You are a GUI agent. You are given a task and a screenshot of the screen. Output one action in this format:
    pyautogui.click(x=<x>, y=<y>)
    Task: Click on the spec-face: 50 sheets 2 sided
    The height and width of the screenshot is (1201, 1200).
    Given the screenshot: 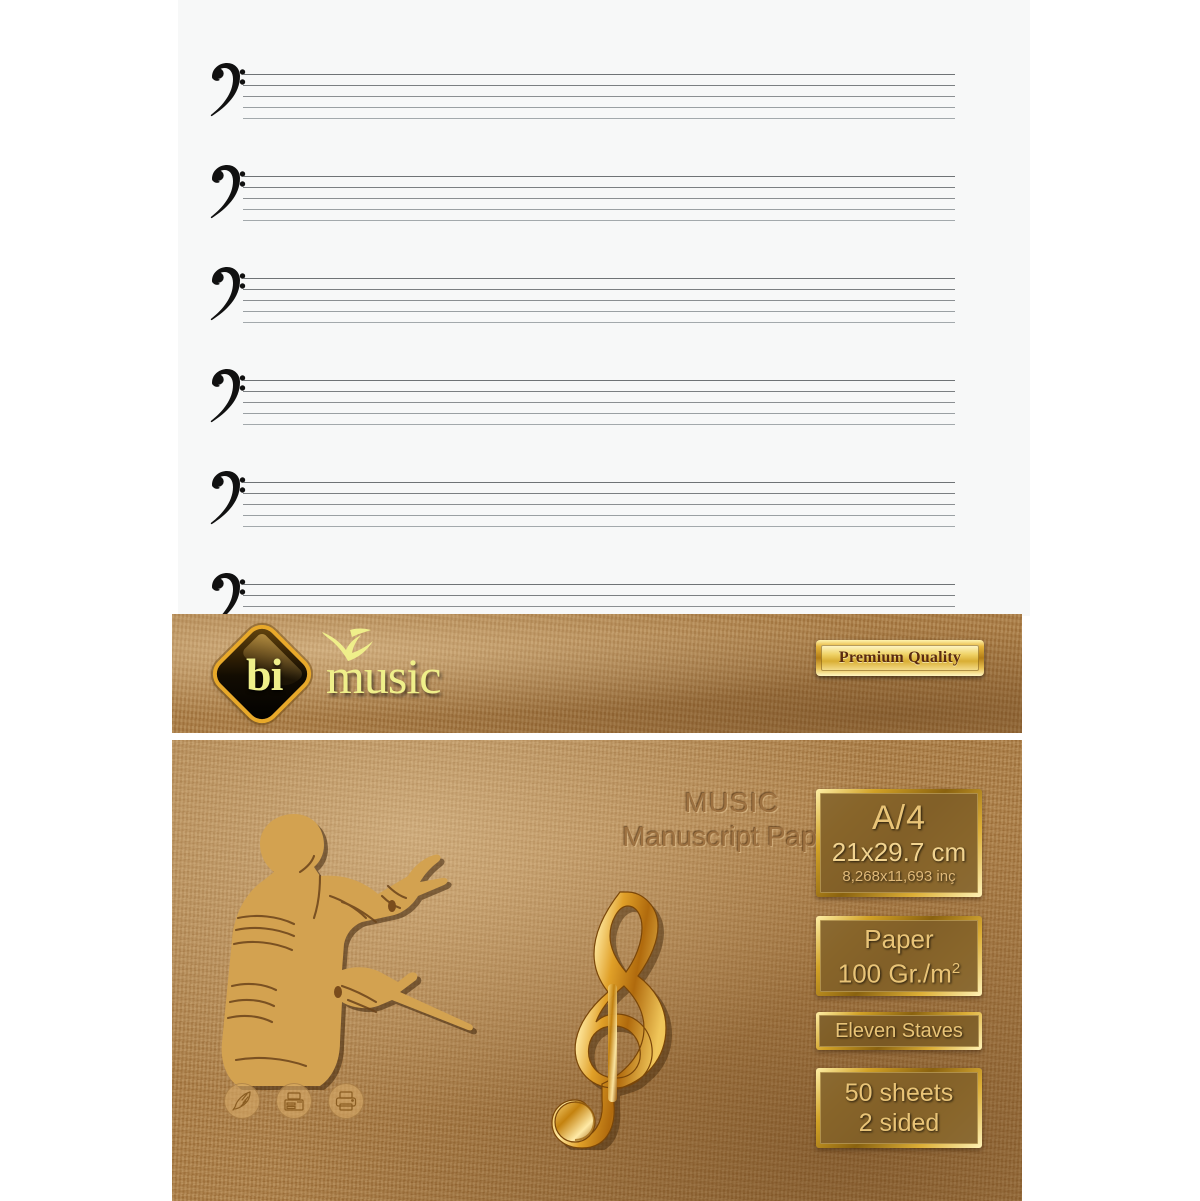 What is the action you would take?
    pyautogui.click(x=899, y=1108)
    